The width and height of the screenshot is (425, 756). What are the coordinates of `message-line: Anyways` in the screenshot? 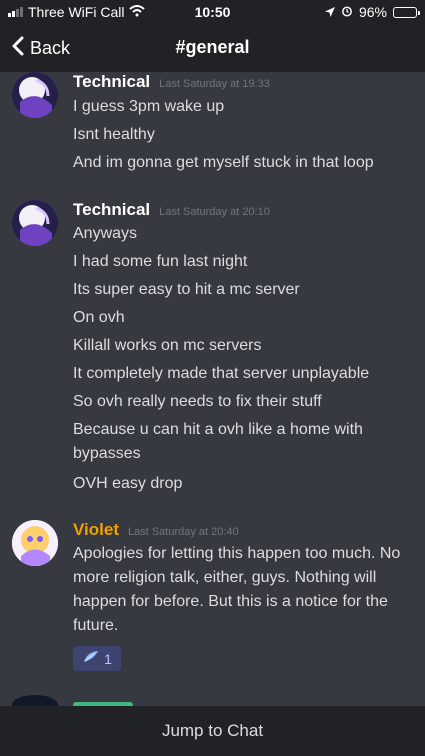 It's located at (105, 233).